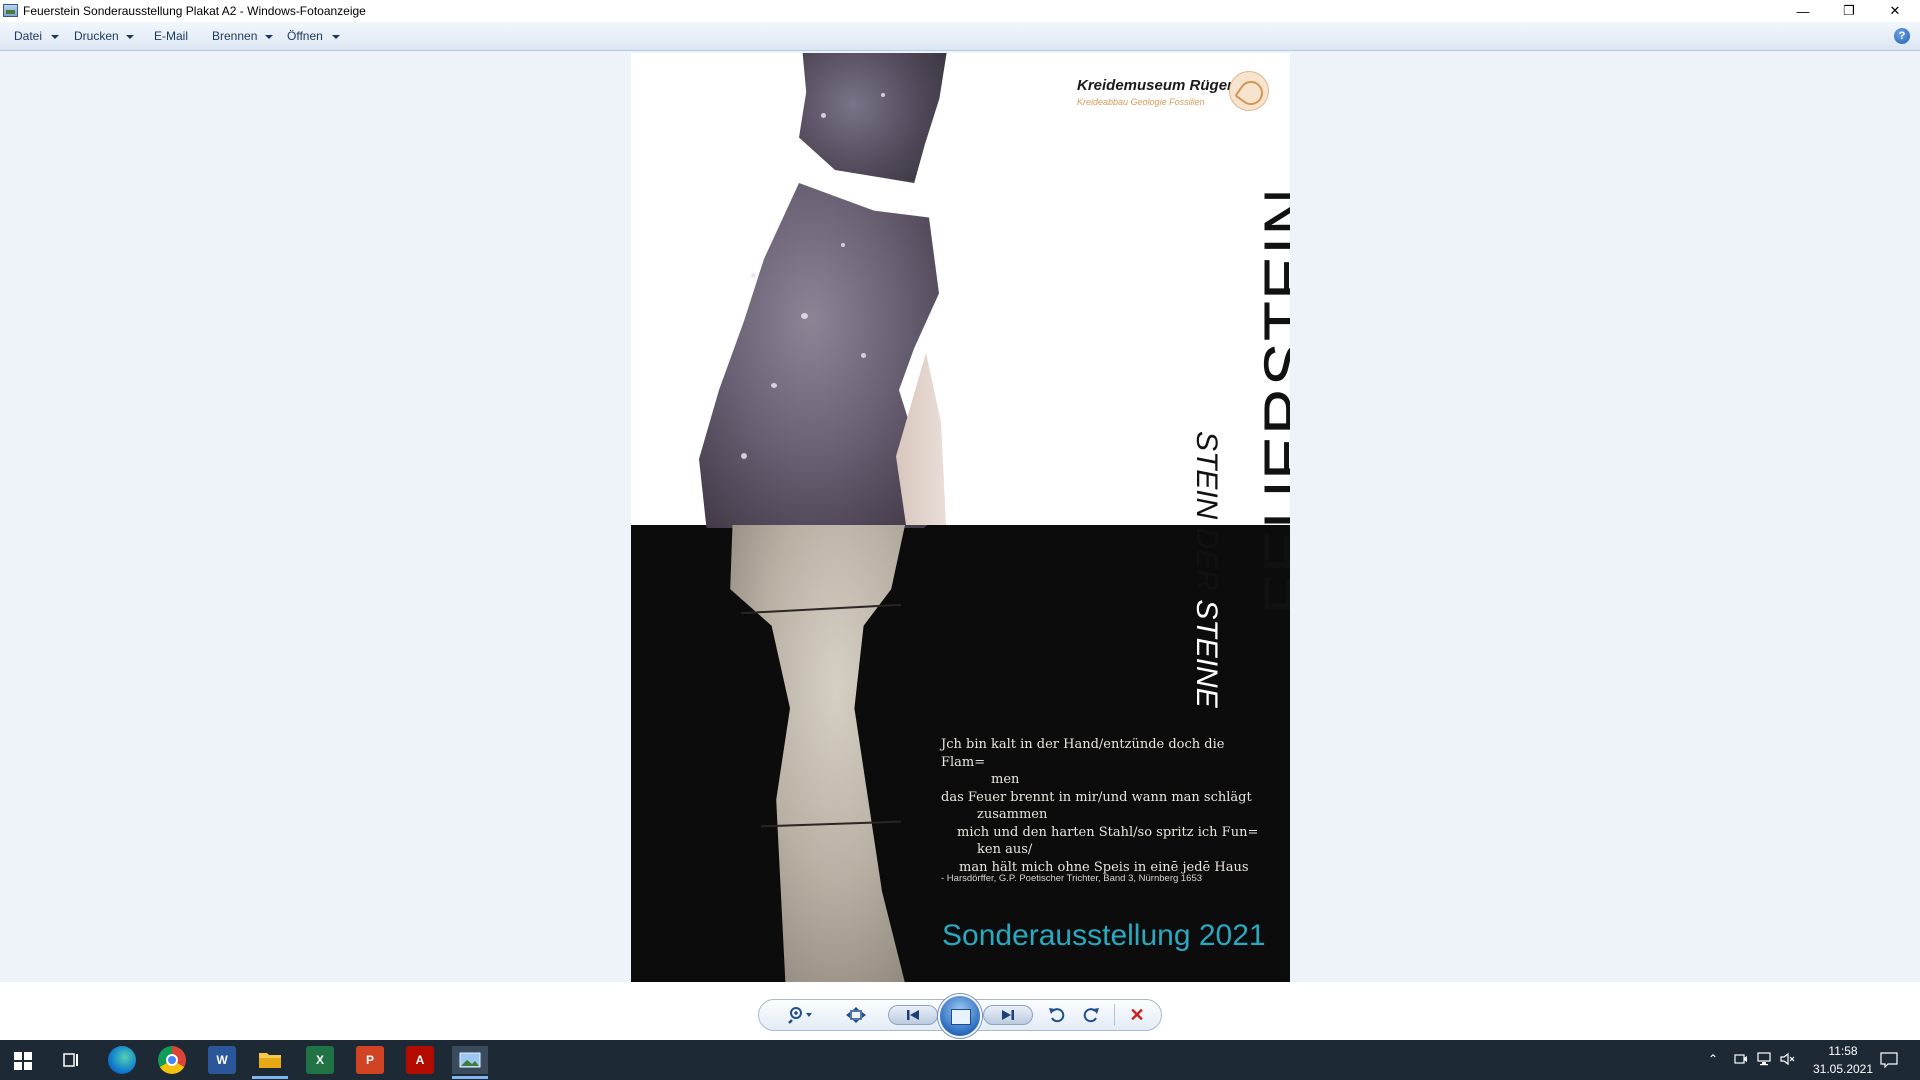  What do you see at coordinates (270, 1077) in the screenshot?
I see `file-explorer-active-indicator` at bounding box center [270, 1077].